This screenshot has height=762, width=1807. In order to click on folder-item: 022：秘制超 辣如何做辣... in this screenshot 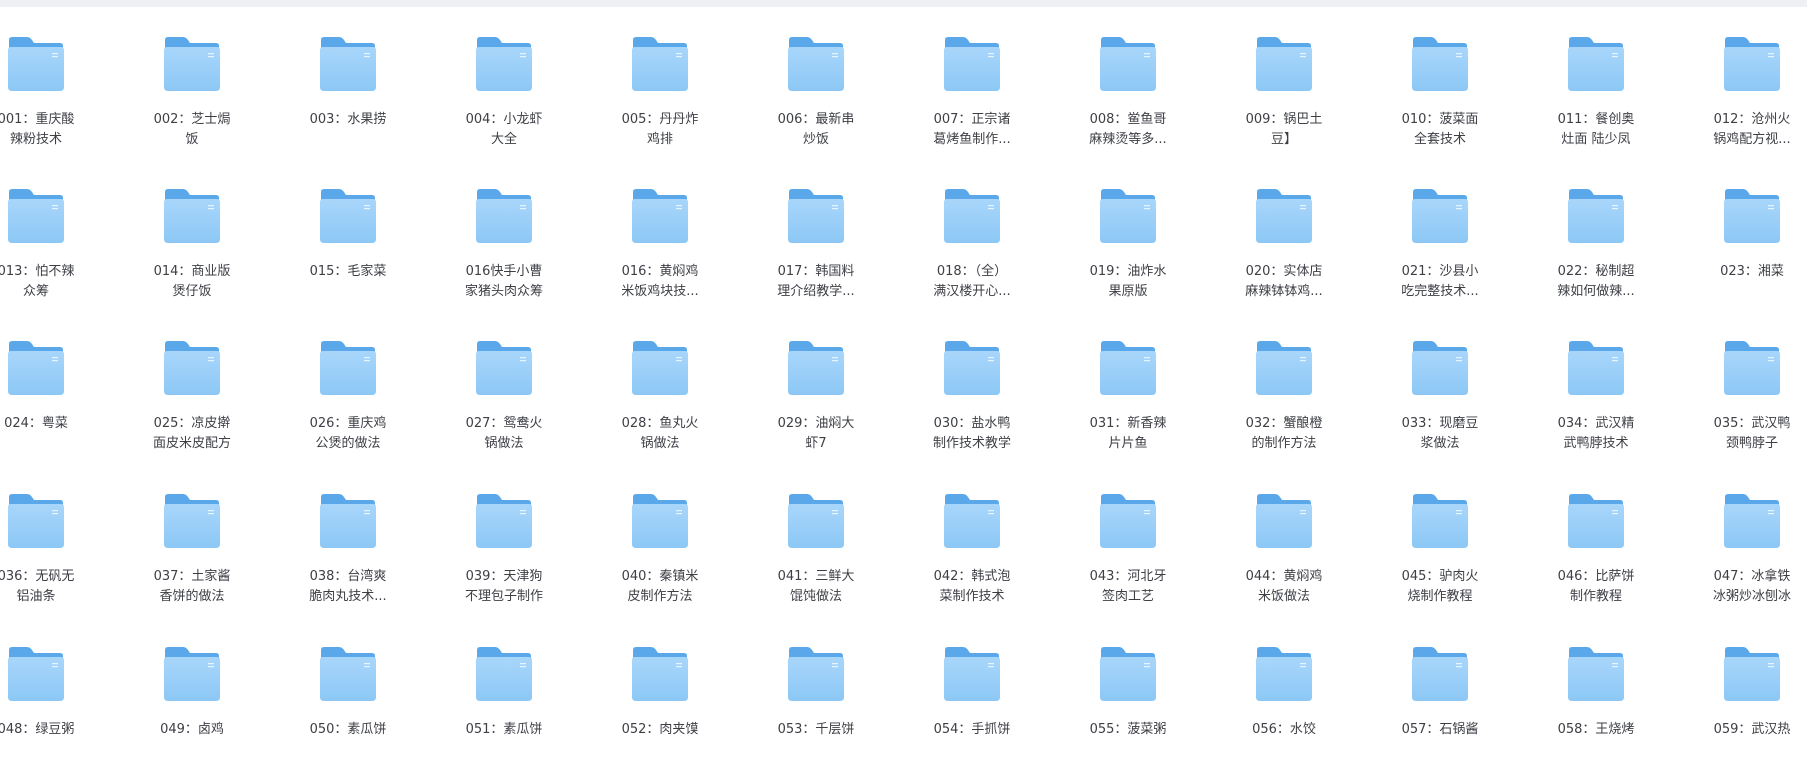, I will do `click(1596, 228)`.